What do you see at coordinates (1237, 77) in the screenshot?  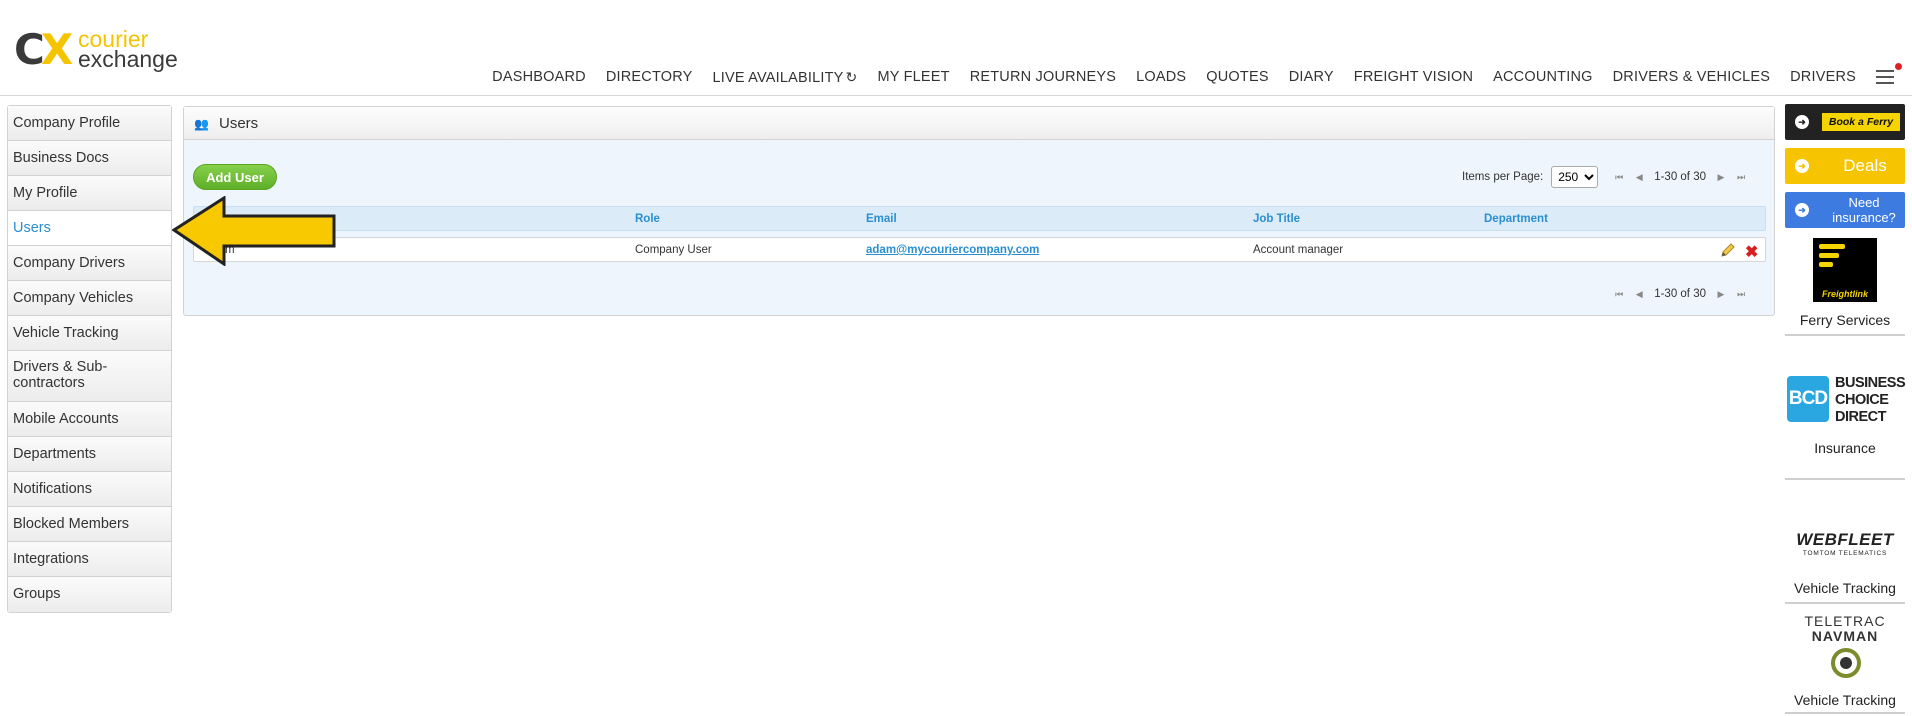 I see `nav-quotes: QUOTES` at bounding box center [1237, 77].